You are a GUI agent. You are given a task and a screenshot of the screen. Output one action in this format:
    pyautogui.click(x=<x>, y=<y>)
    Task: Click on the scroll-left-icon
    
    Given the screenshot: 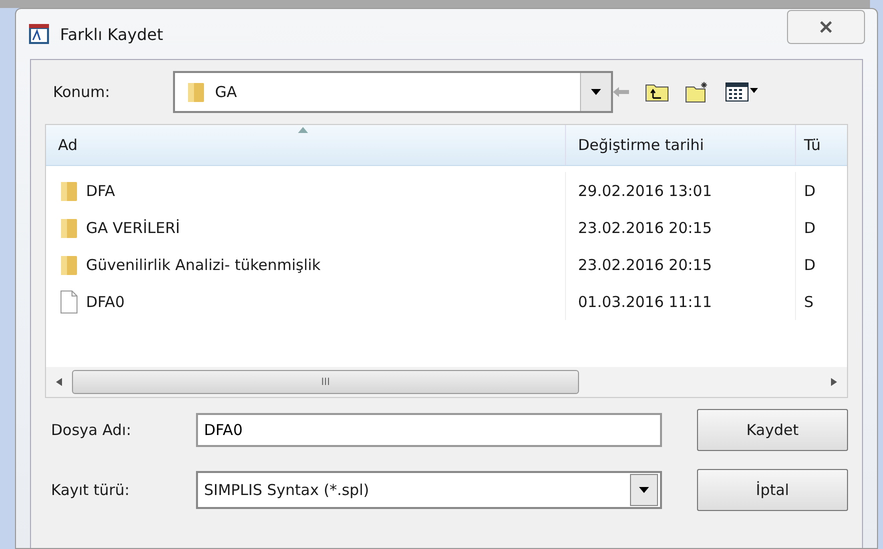 What is the action you would take?
    pyautogui.click(x=59, y=382)
    